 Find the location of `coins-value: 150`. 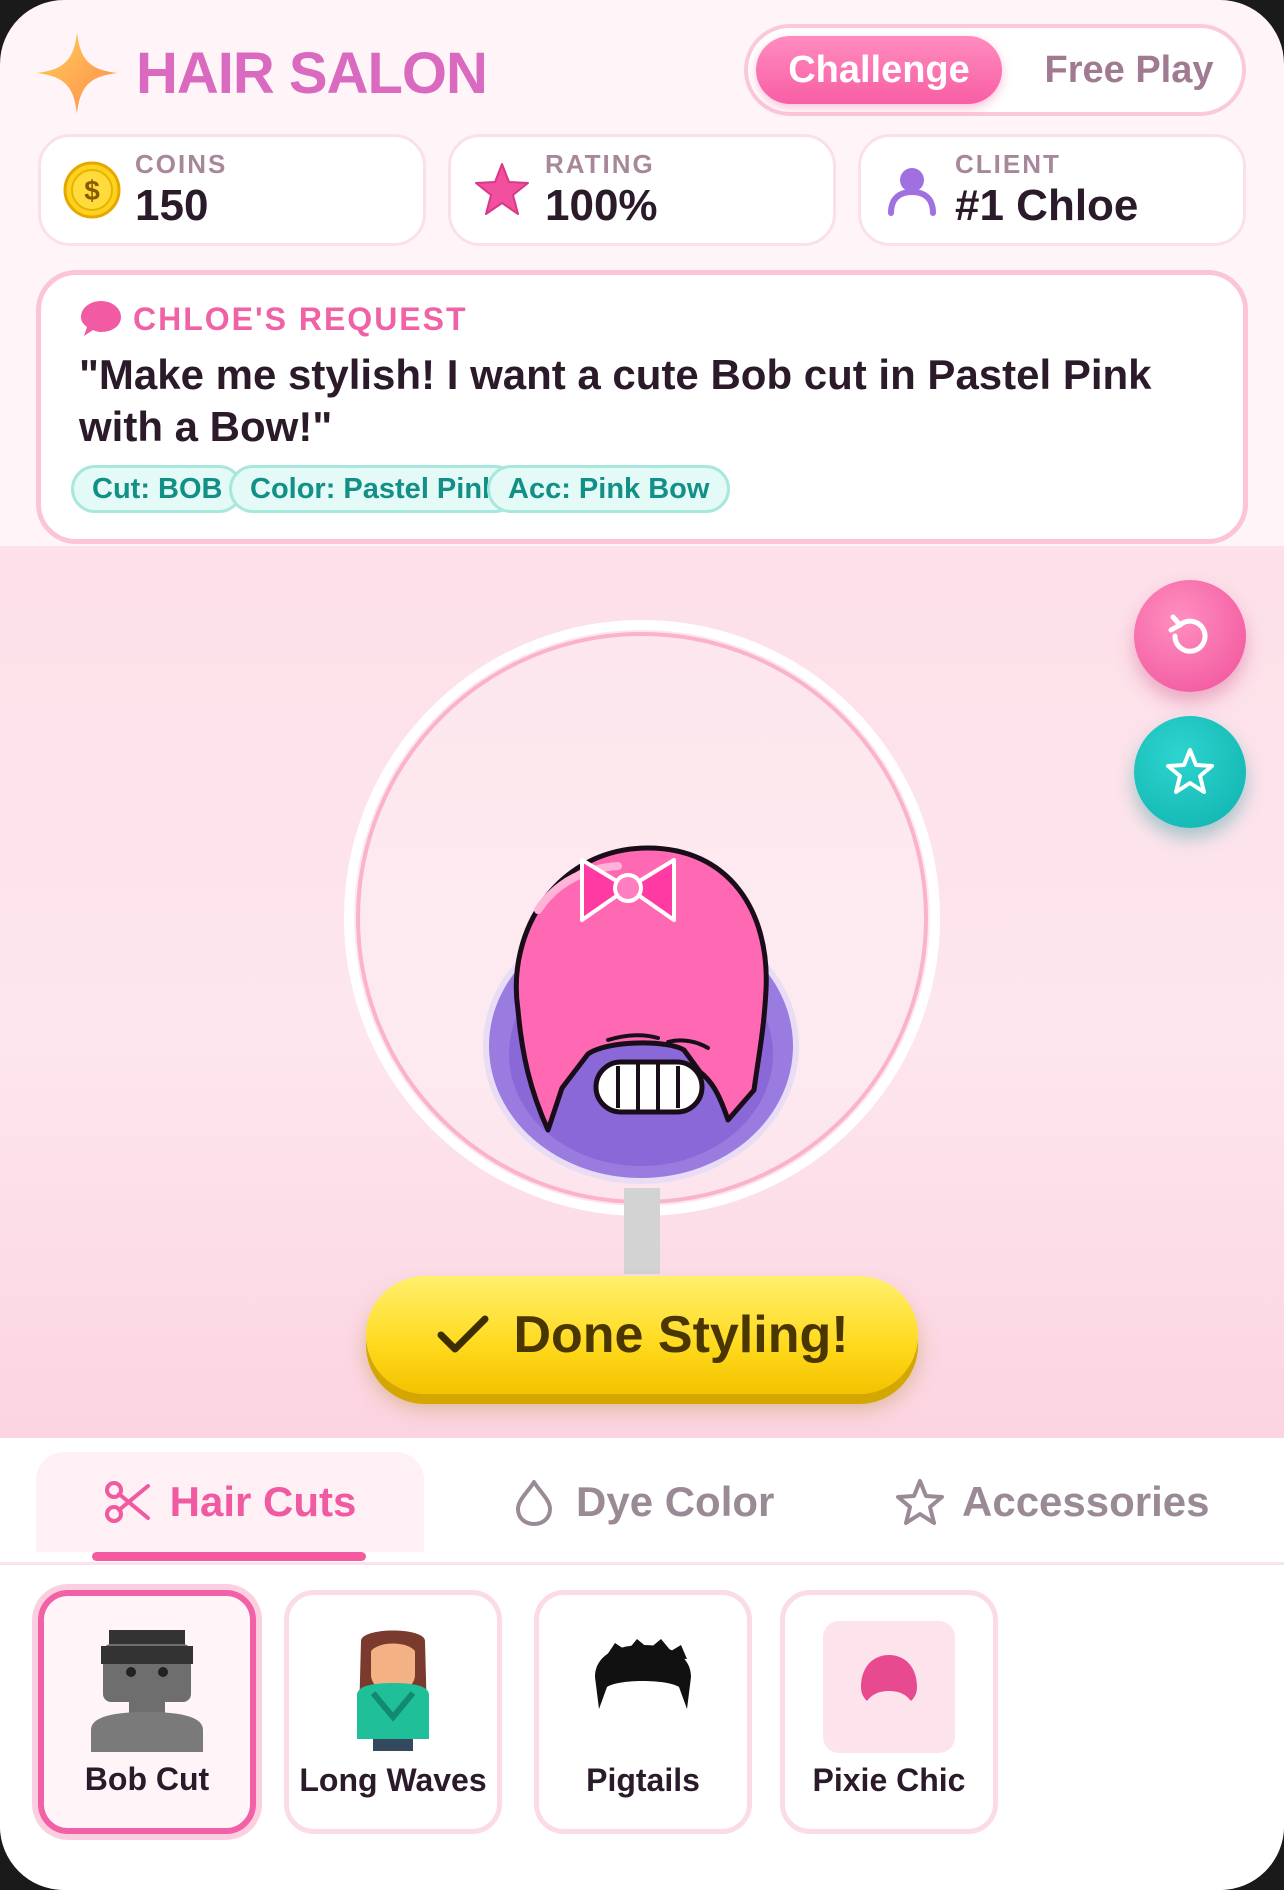

coins-value: 150 is located at coordinates (172, 205).